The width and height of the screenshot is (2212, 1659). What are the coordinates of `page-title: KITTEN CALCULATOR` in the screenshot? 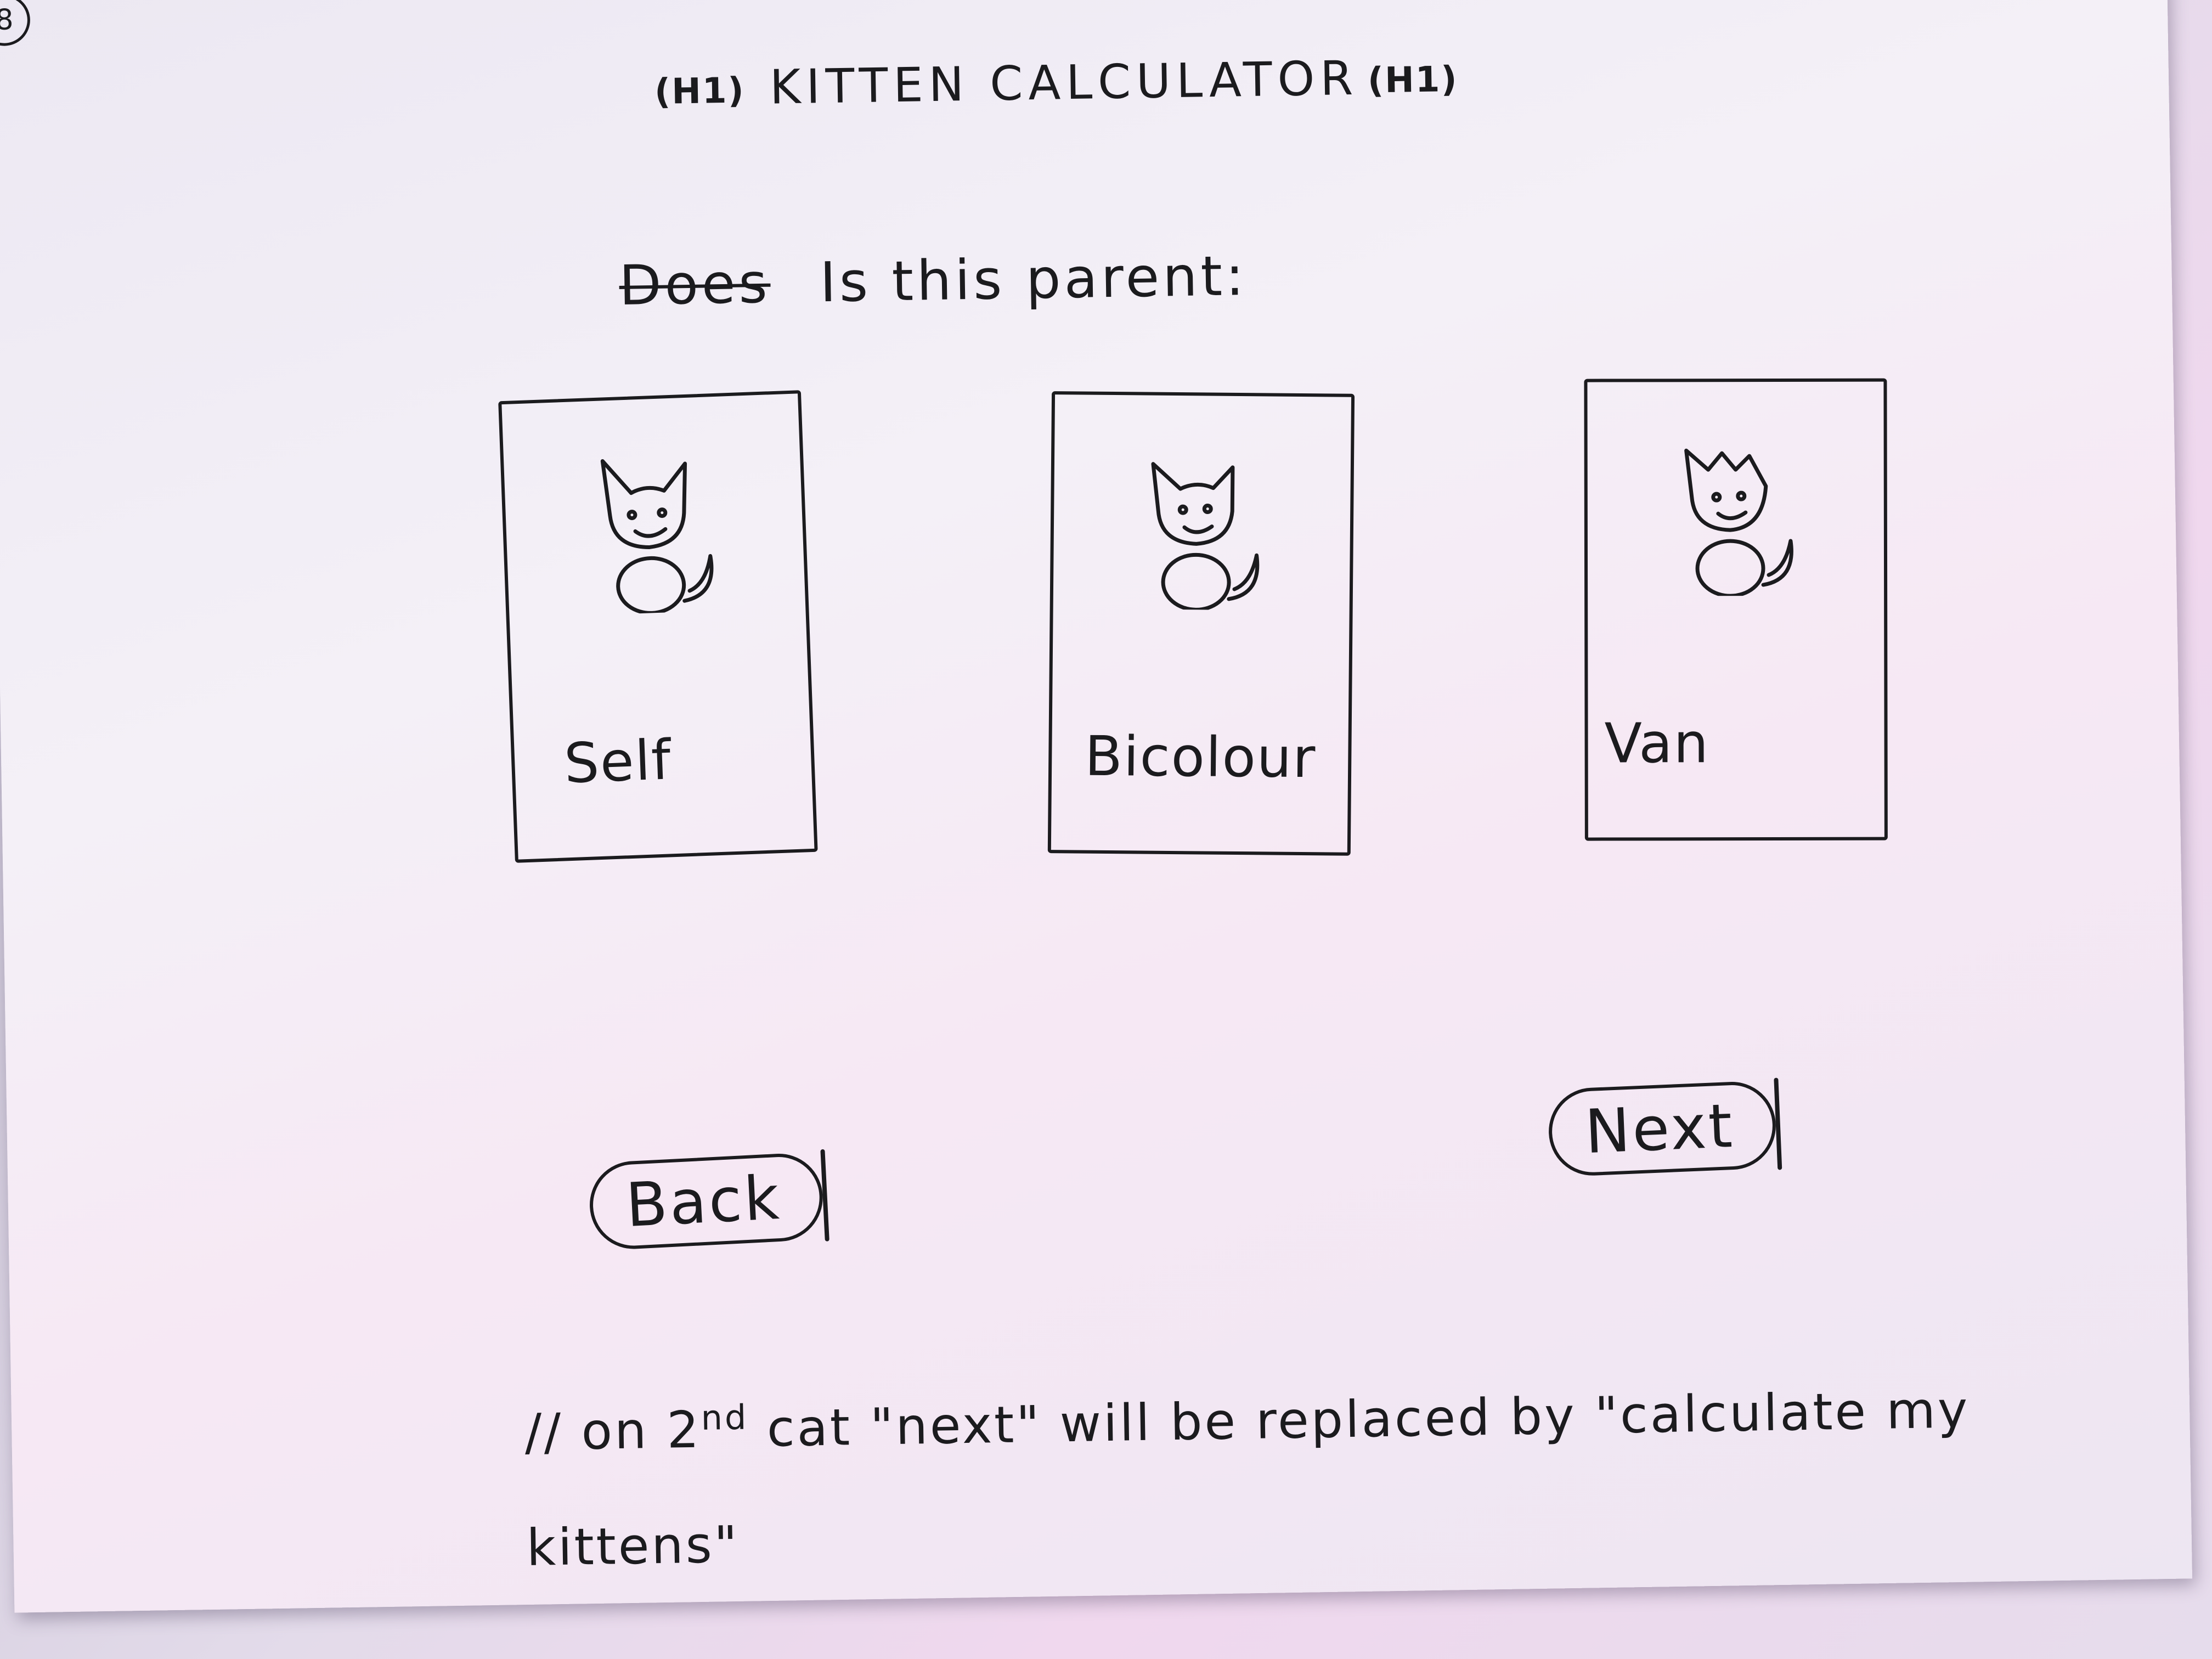 It's located at (1064, 82).